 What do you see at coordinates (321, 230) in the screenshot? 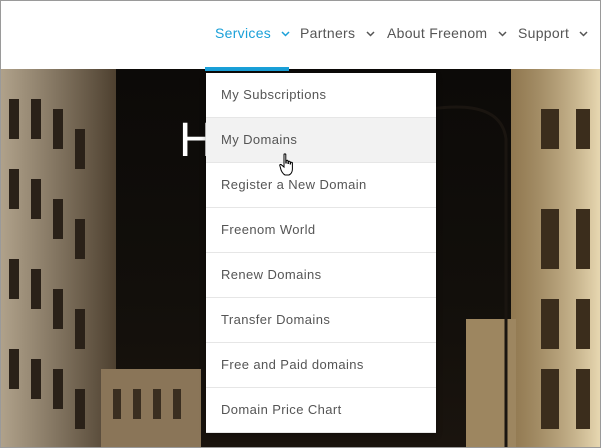
I see `menu-item-freenom-world: Freenom World` at bounding box center [321, 230].